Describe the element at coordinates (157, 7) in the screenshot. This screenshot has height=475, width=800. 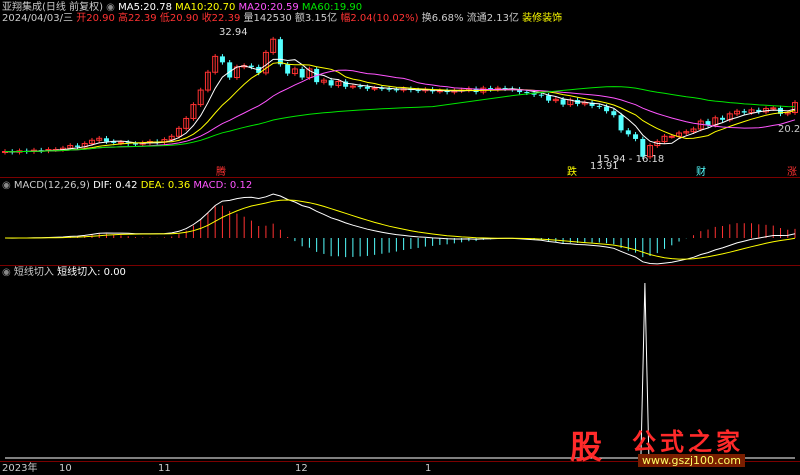
I see `ma5-value: 20.78` at that location.